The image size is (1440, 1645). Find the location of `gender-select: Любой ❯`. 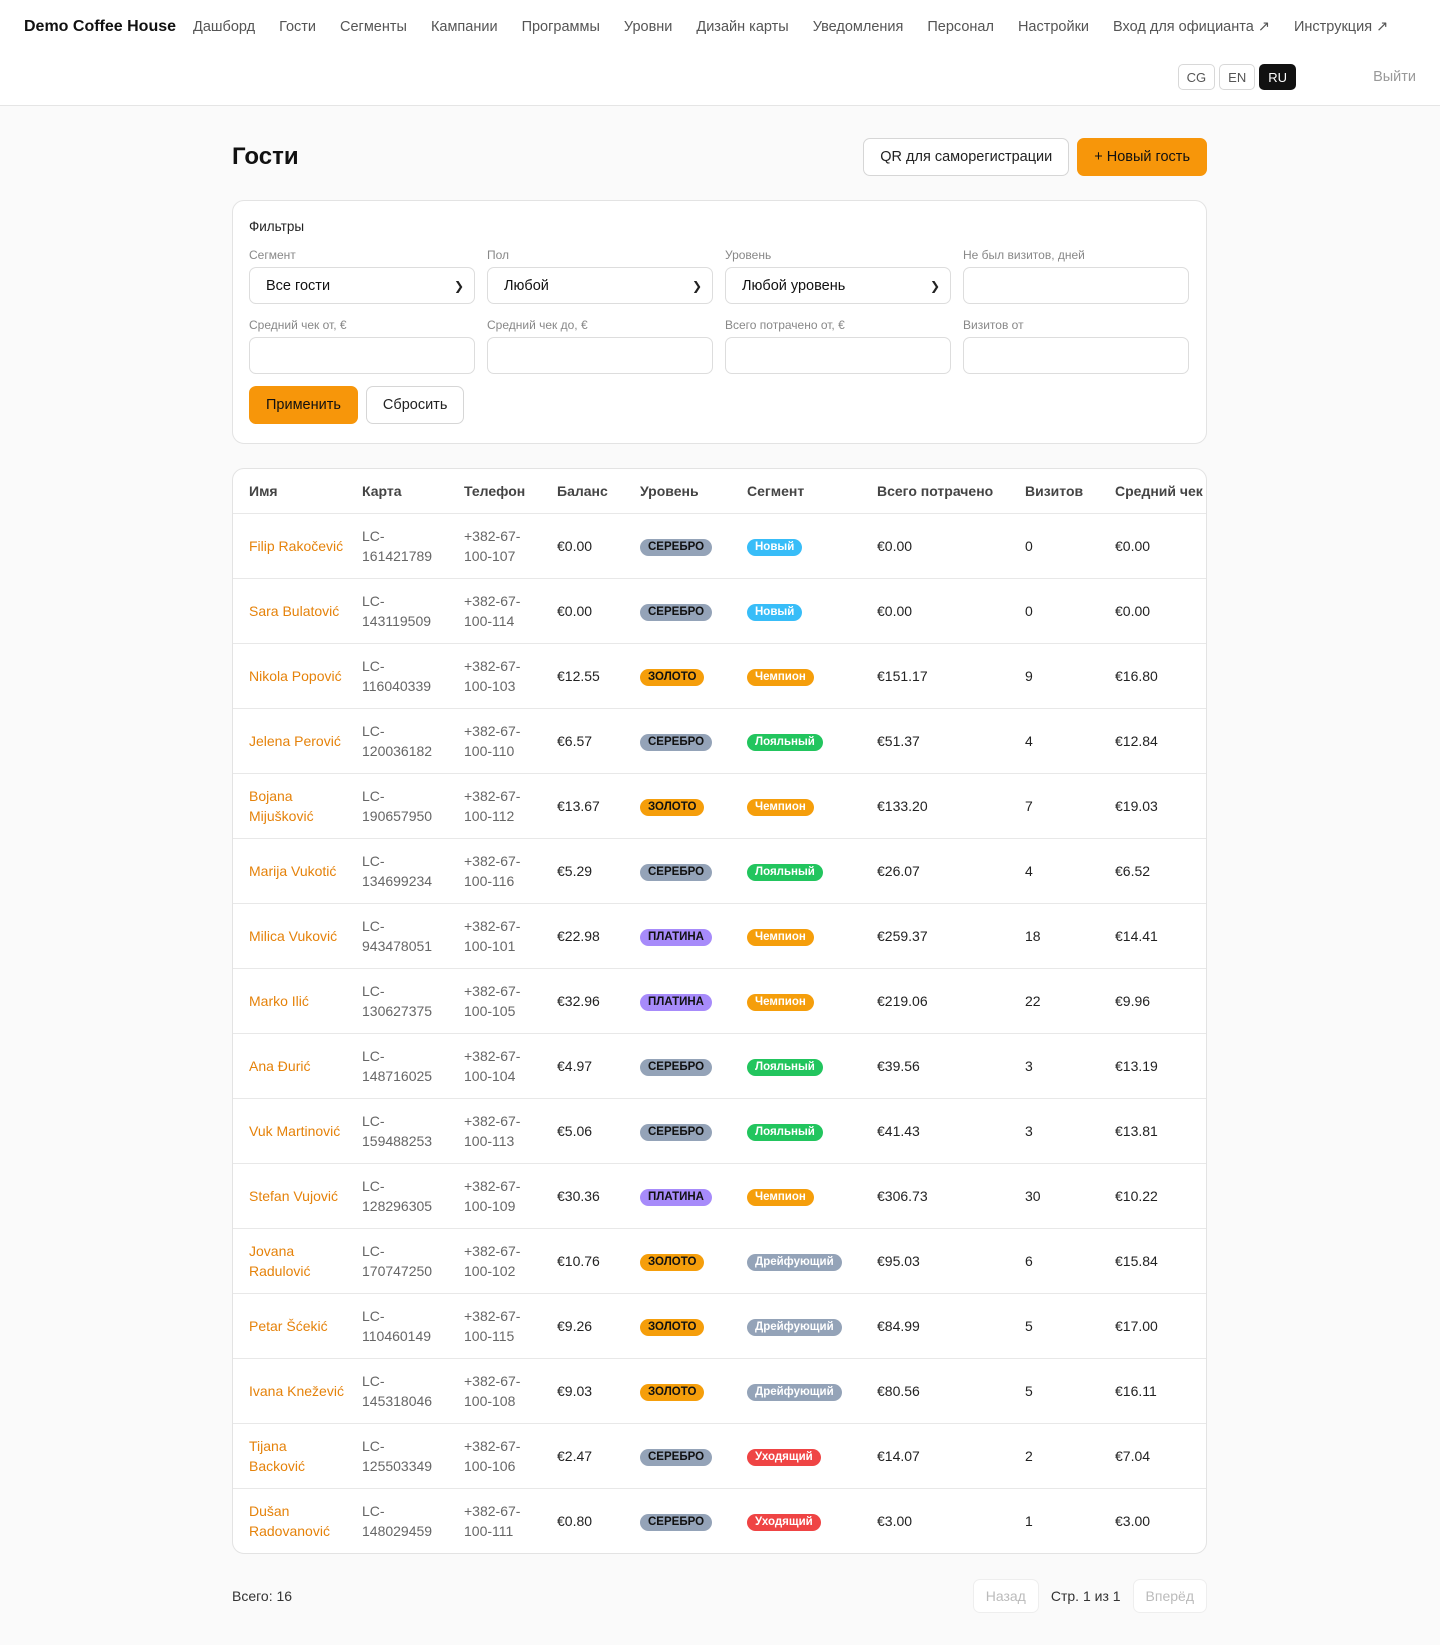

gender-select: Любой ❯ is located at coordinates (600, 285).